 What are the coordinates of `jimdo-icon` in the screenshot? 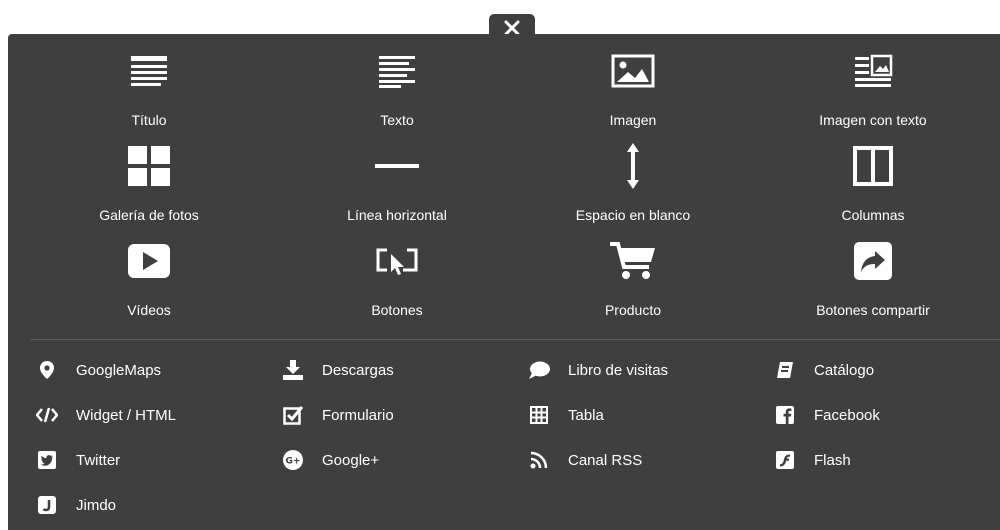 It's located at (47, 505).